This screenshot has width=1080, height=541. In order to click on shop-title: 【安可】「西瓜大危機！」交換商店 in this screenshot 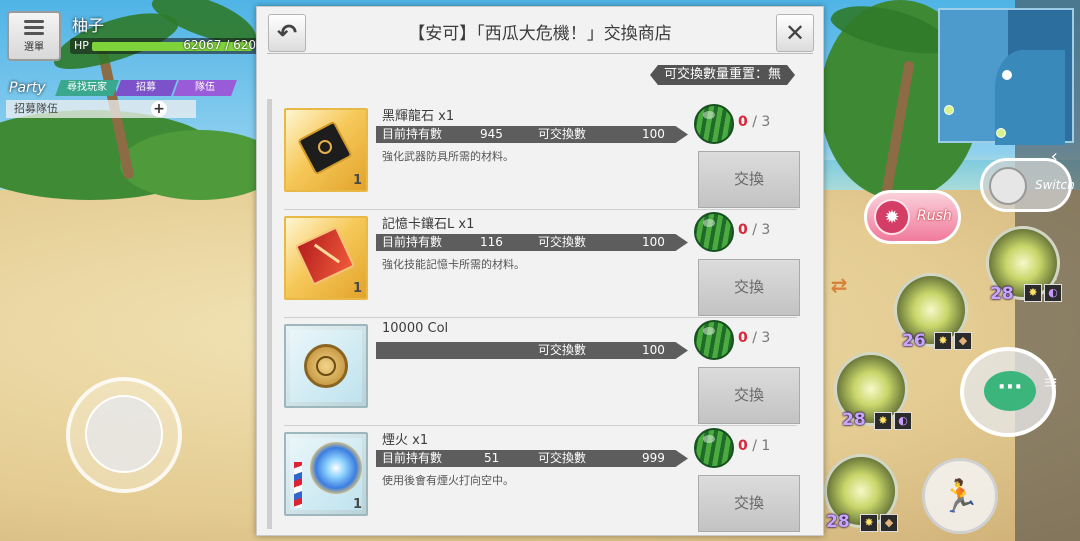, I will do `click(540, 34)`.